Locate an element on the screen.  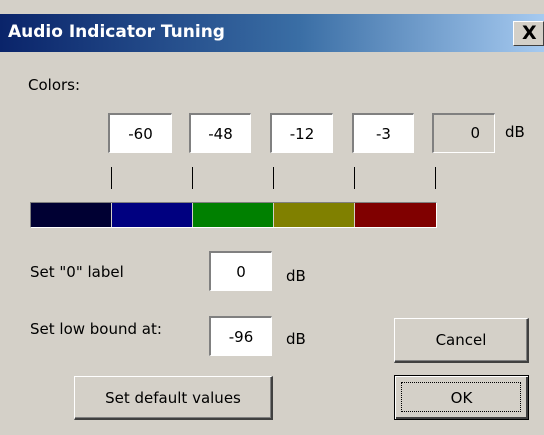
zero-label-unit: dB is located at coordinates (296, 276).